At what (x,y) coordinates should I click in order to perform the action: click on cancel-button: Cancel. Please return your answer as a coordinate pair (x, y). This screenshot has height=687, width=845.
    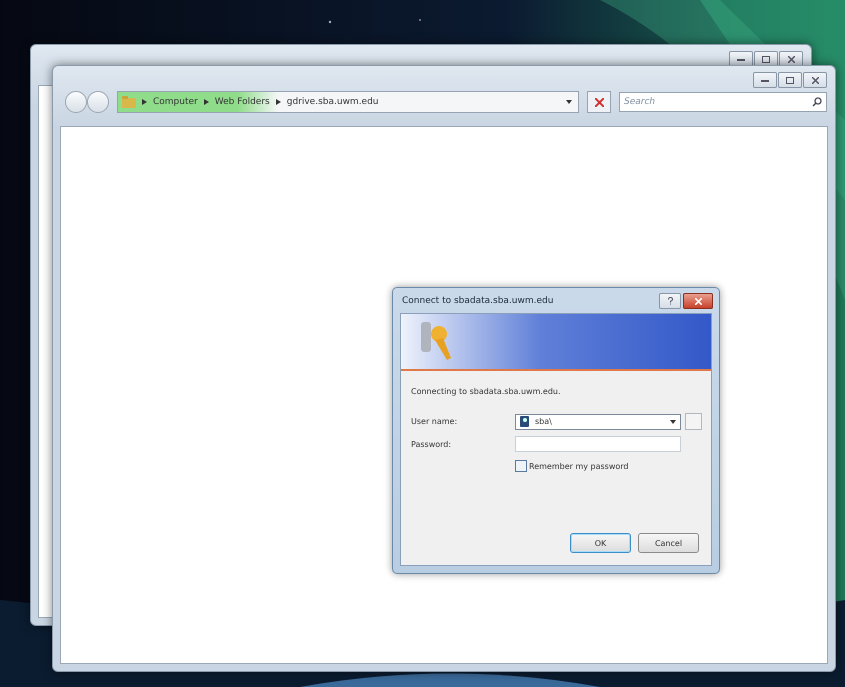
    Looking at the image, I should click on (668, 543).